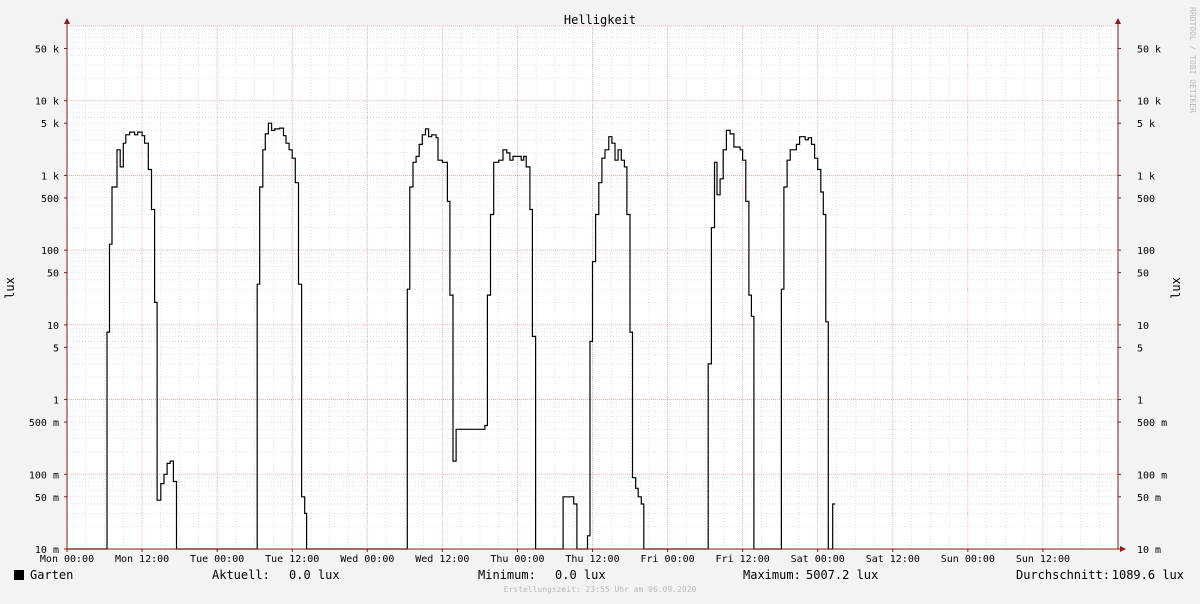 This screenshot has height=604, width=1200. I want to click on y-tick-label-right: 500, so click(1146, 199).